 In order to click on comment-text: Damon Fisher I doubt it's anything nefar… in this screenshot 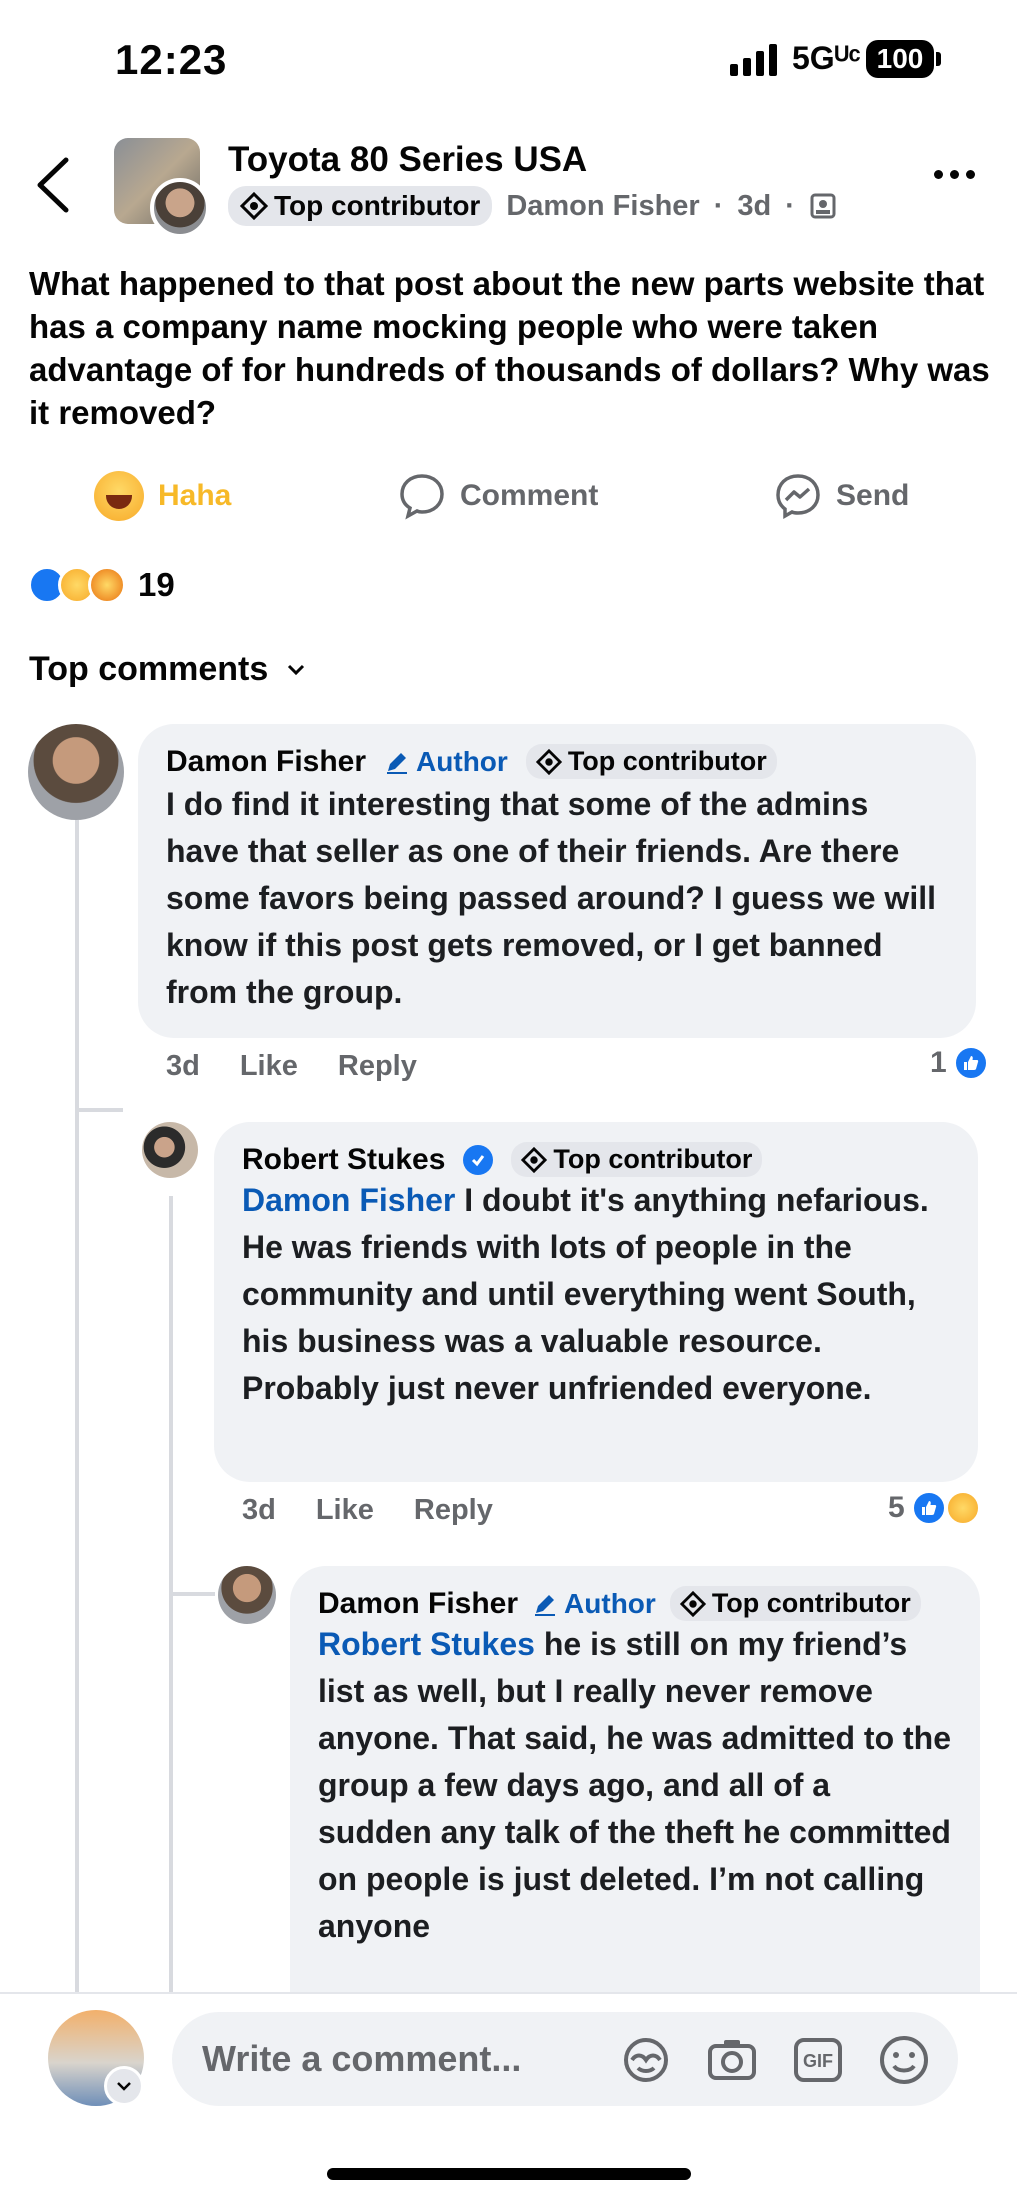, I will do `click(596, 1294)`.